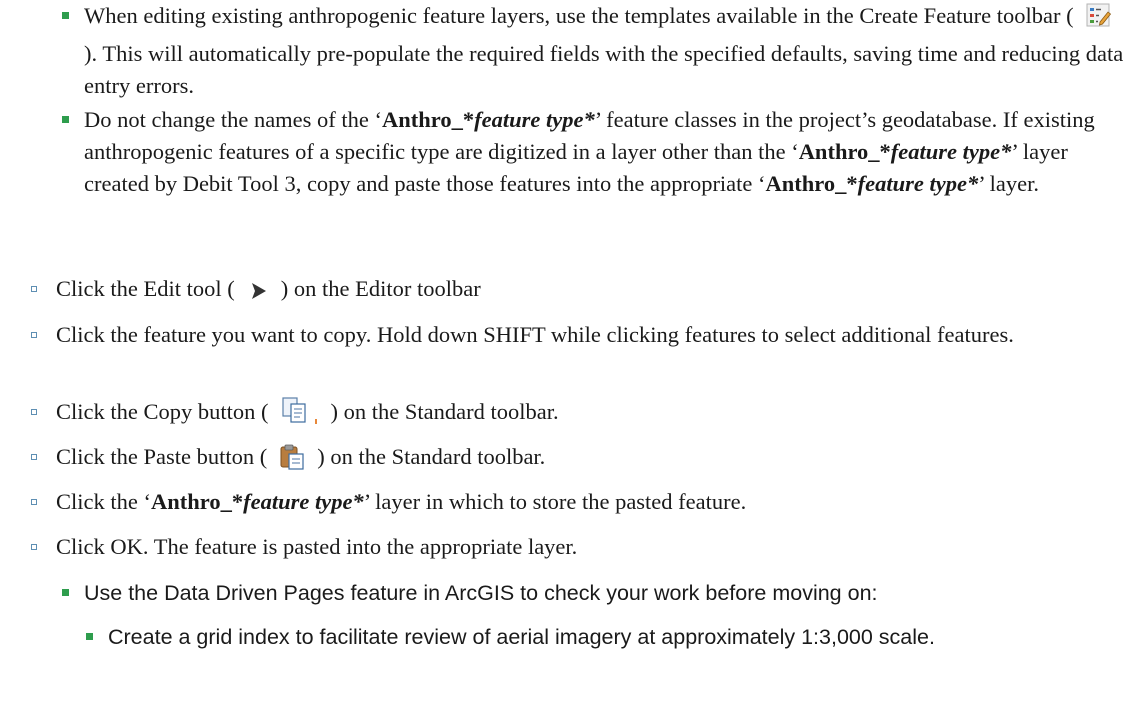 This screenshot has width=1143, height=717. I want to click on list-item-text: Click the ‘, so click(103, 501).